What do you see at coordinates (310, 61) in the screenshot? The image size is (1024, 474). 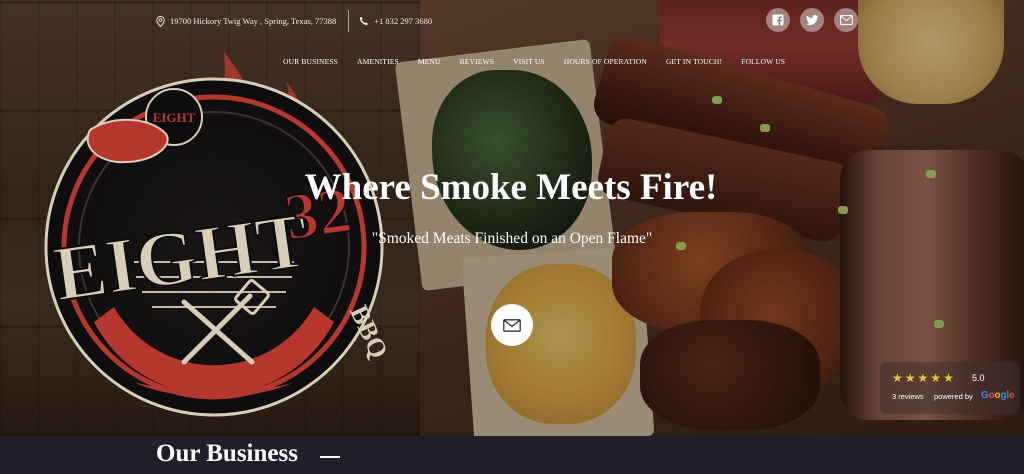 I see `nav-our-business: OUR BUSINESS` at bounding box center [310, 61].